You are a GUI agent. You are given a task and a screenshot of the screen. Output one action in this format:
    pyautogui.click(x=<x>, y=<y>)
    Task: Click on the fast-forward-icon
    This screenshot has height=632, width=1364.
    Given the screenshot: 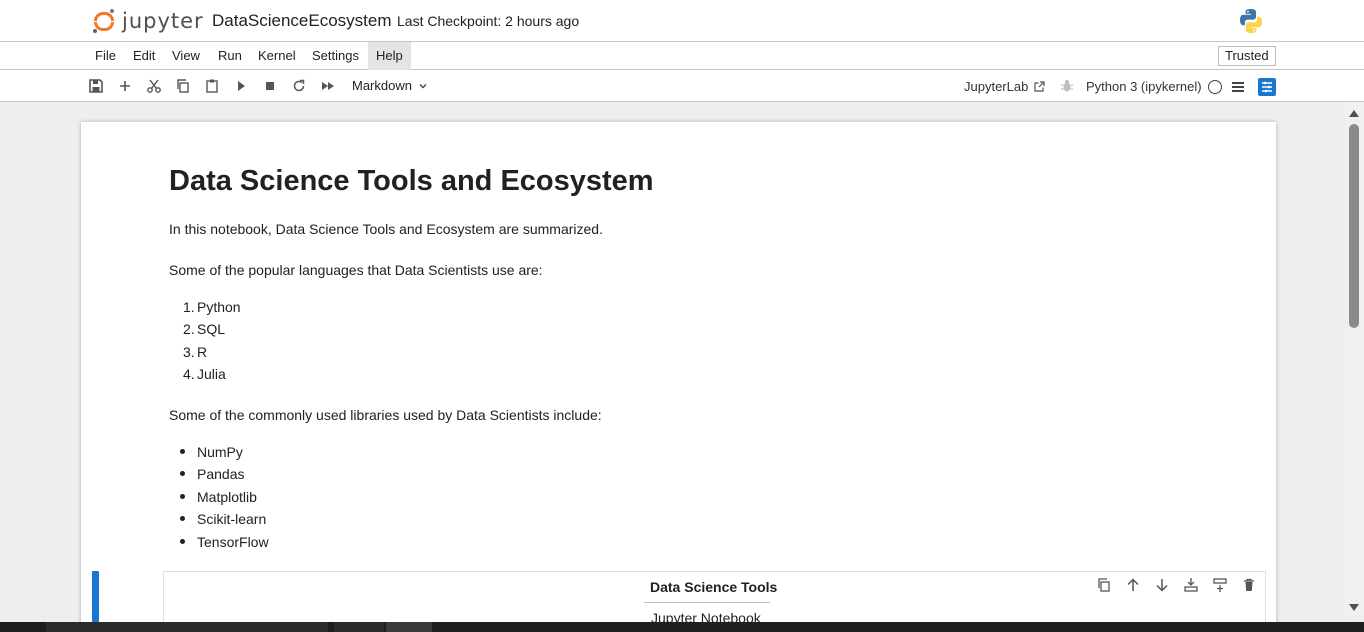 What is the action you would take?
    pyautogui.click(x=328, y=86)
    